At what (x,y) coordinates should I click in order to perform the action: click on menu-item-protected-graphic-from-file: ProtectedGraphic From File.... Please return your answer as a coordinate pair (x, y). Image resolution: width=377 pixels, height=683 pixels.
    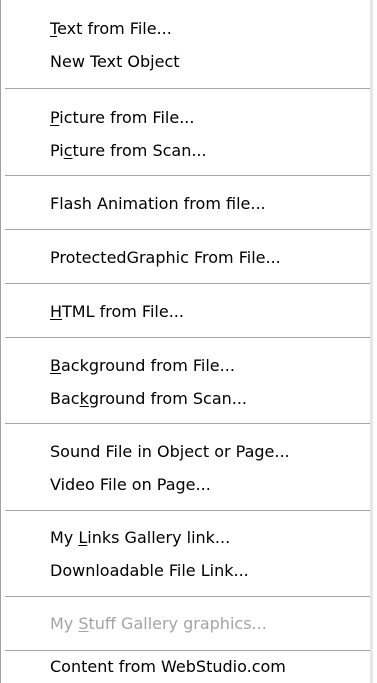
    Looking at the image, I should click on (165, 258).